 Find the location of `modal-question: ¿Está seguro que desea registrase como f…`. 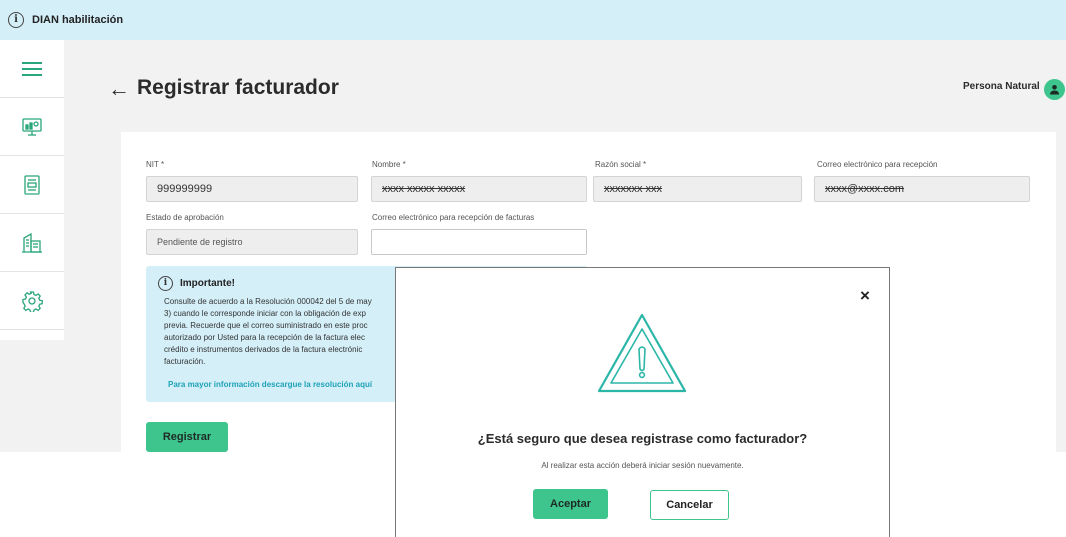

modal-question: ¿Está seguro que desea registrase como f… is located at coordinates (642, 438).